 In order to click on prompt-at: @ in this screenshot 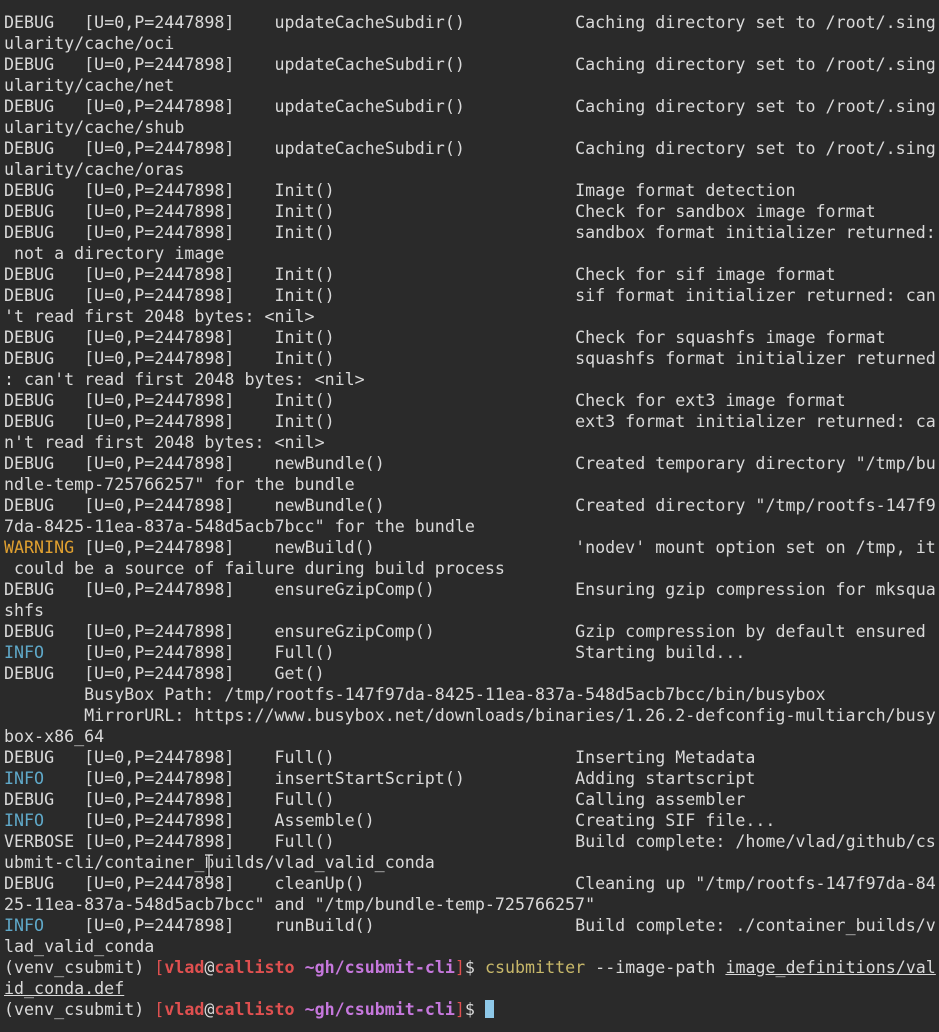, I will do `click(209, 967)`.